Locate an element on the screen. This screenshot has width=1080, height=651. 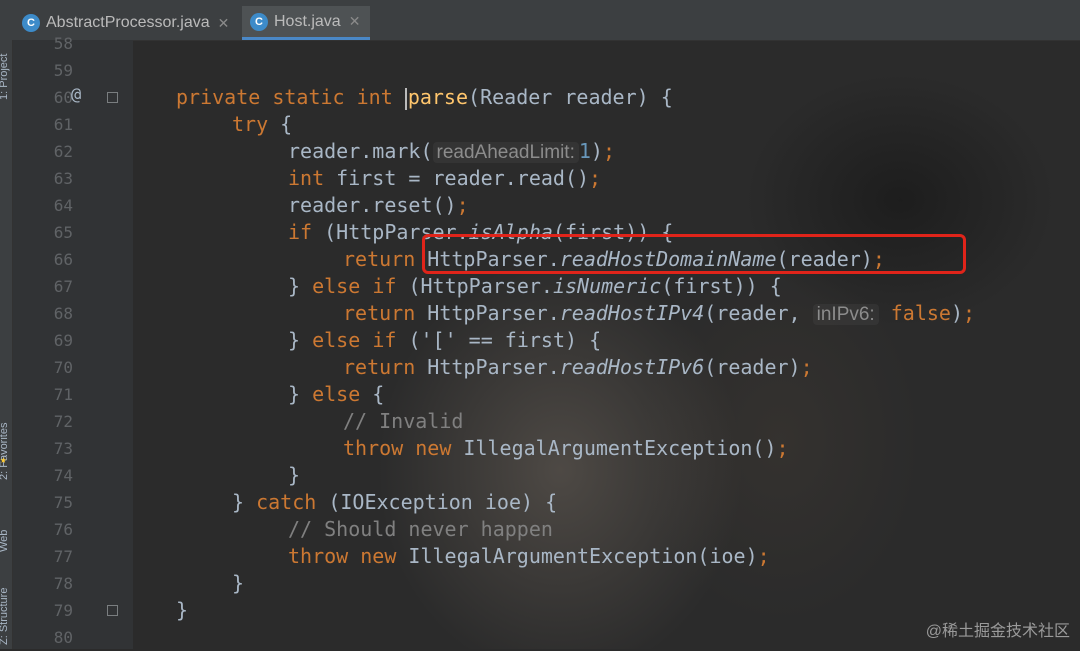
parameter-hint: inIPv6: is located at coordinates (845, 314).